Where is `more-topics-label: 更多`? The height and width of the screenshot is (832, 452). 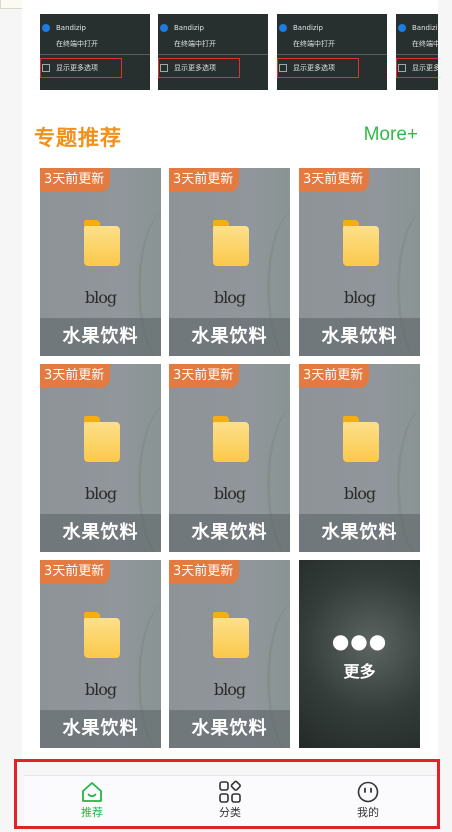 more-topics-label: 更多 is located at coordinates (359, 671).